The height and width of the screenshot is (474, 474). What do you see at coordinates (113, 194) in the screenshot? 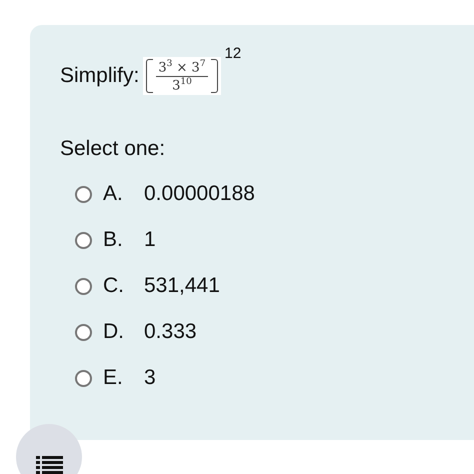
I see `option-letter: A.` at bounding box center [113, 194].